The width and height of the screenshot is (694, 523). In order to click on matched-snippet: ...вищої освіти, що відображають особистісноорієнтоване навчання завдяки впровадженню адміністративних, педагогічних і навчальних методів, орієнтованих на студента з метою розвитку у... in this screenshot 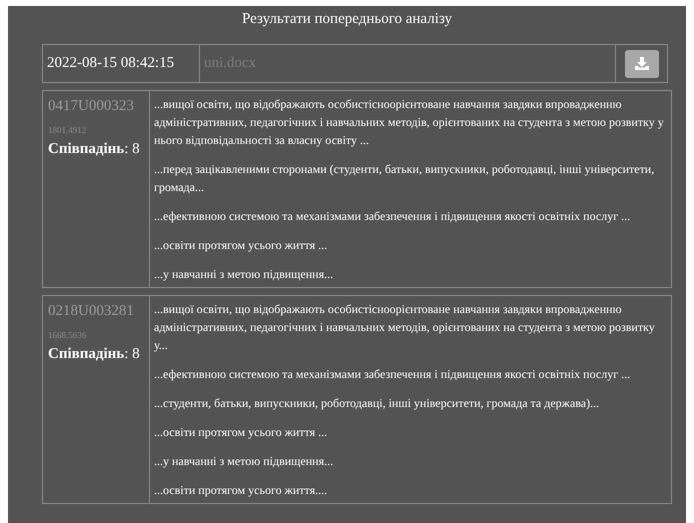, I will do `click(405, 327)`.